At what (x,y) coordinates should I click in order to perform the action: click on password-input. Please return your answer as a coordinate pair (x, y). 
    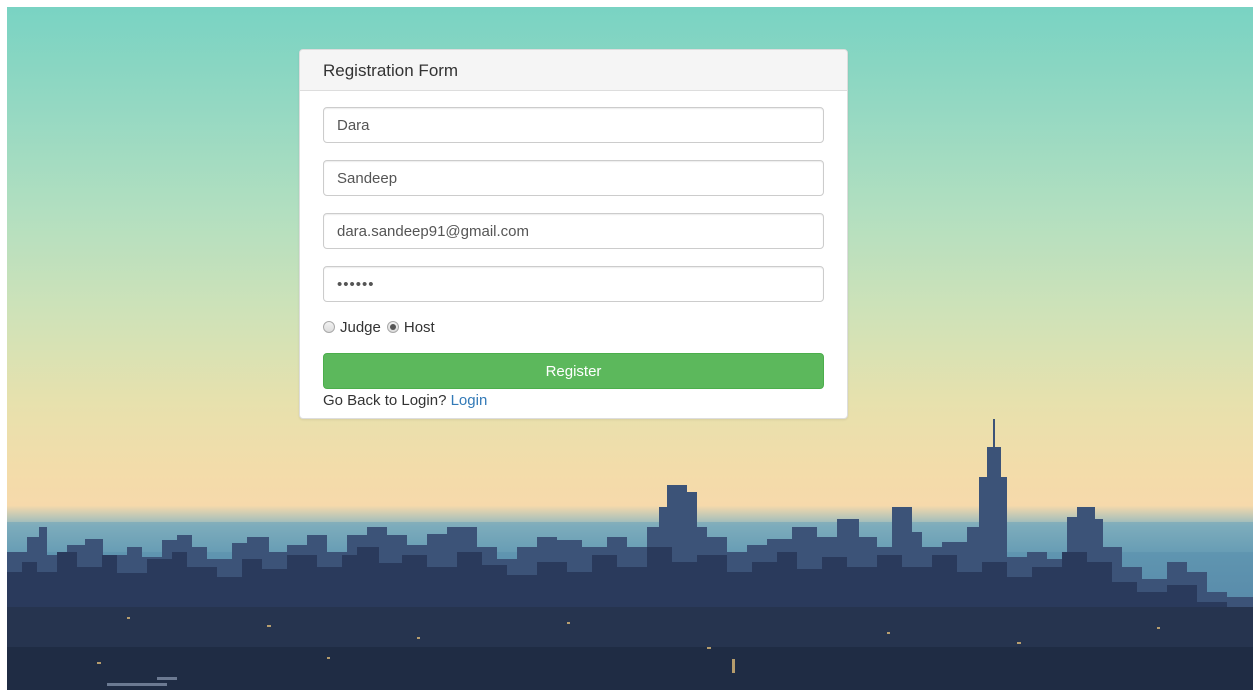
    Looking at the image, I should click on (573, 284).